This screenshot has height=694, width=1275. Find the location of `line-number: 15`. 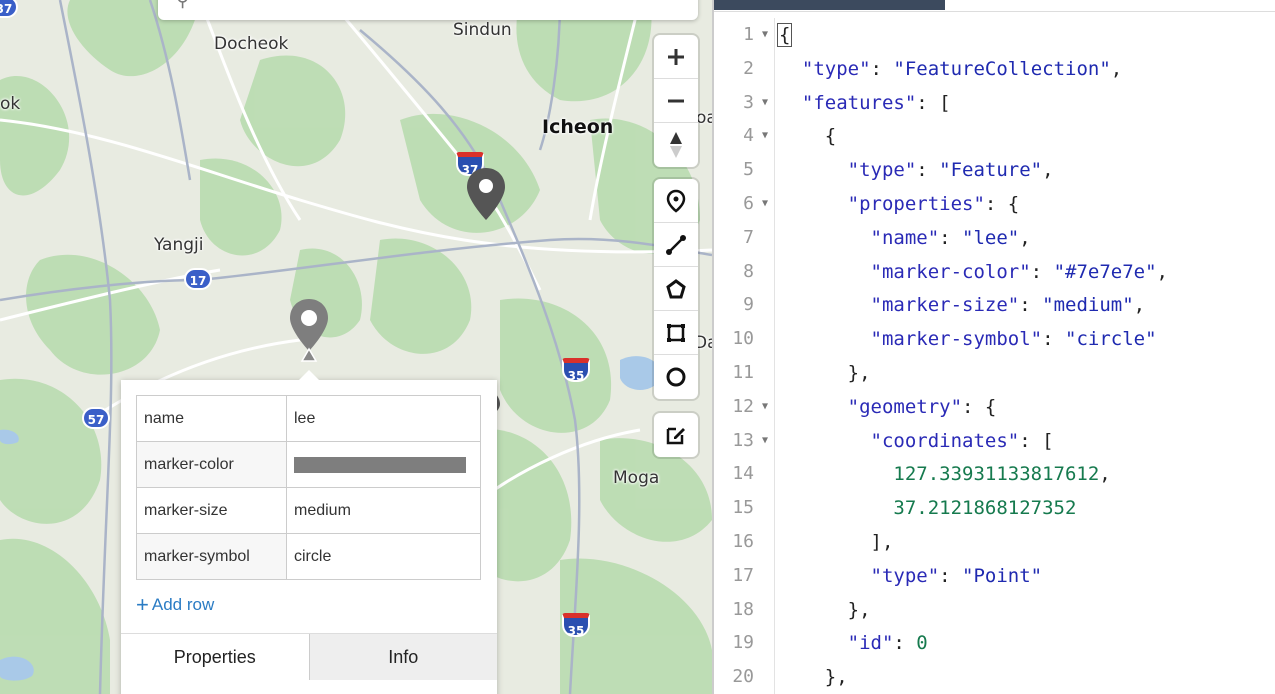

line-number: 15 is located at coordinates (743, 508).